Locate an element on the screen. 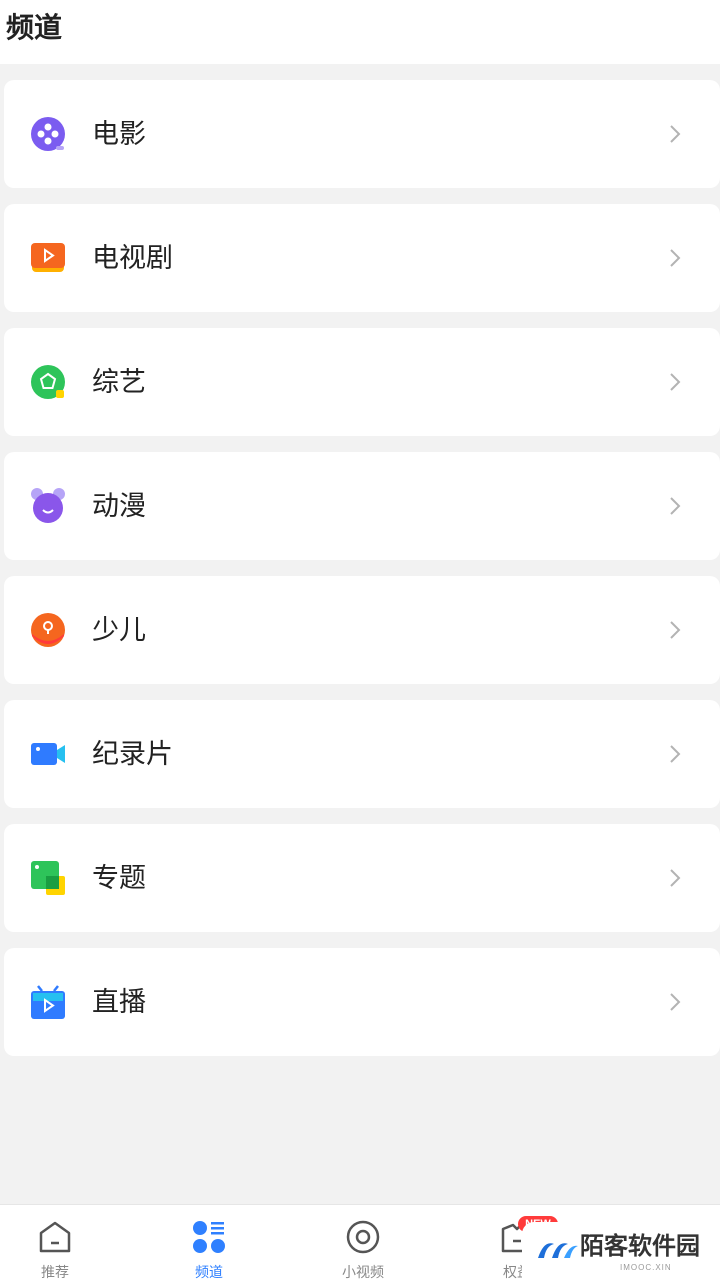 Image resolution: width=720 pixels, height=1280 pixels. channel-label: 电影 is located at coordinates (119, 134).